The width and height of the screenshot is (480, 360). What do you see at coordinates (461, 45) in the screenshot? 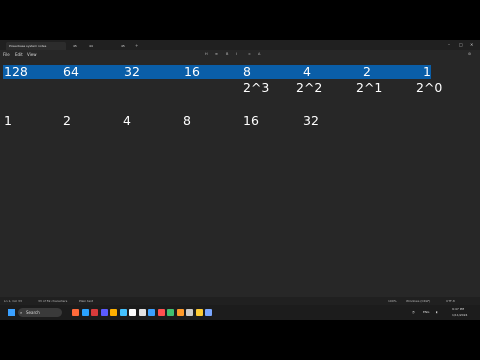
I see `maximize-icon: □` at bounding box center [461, 45].